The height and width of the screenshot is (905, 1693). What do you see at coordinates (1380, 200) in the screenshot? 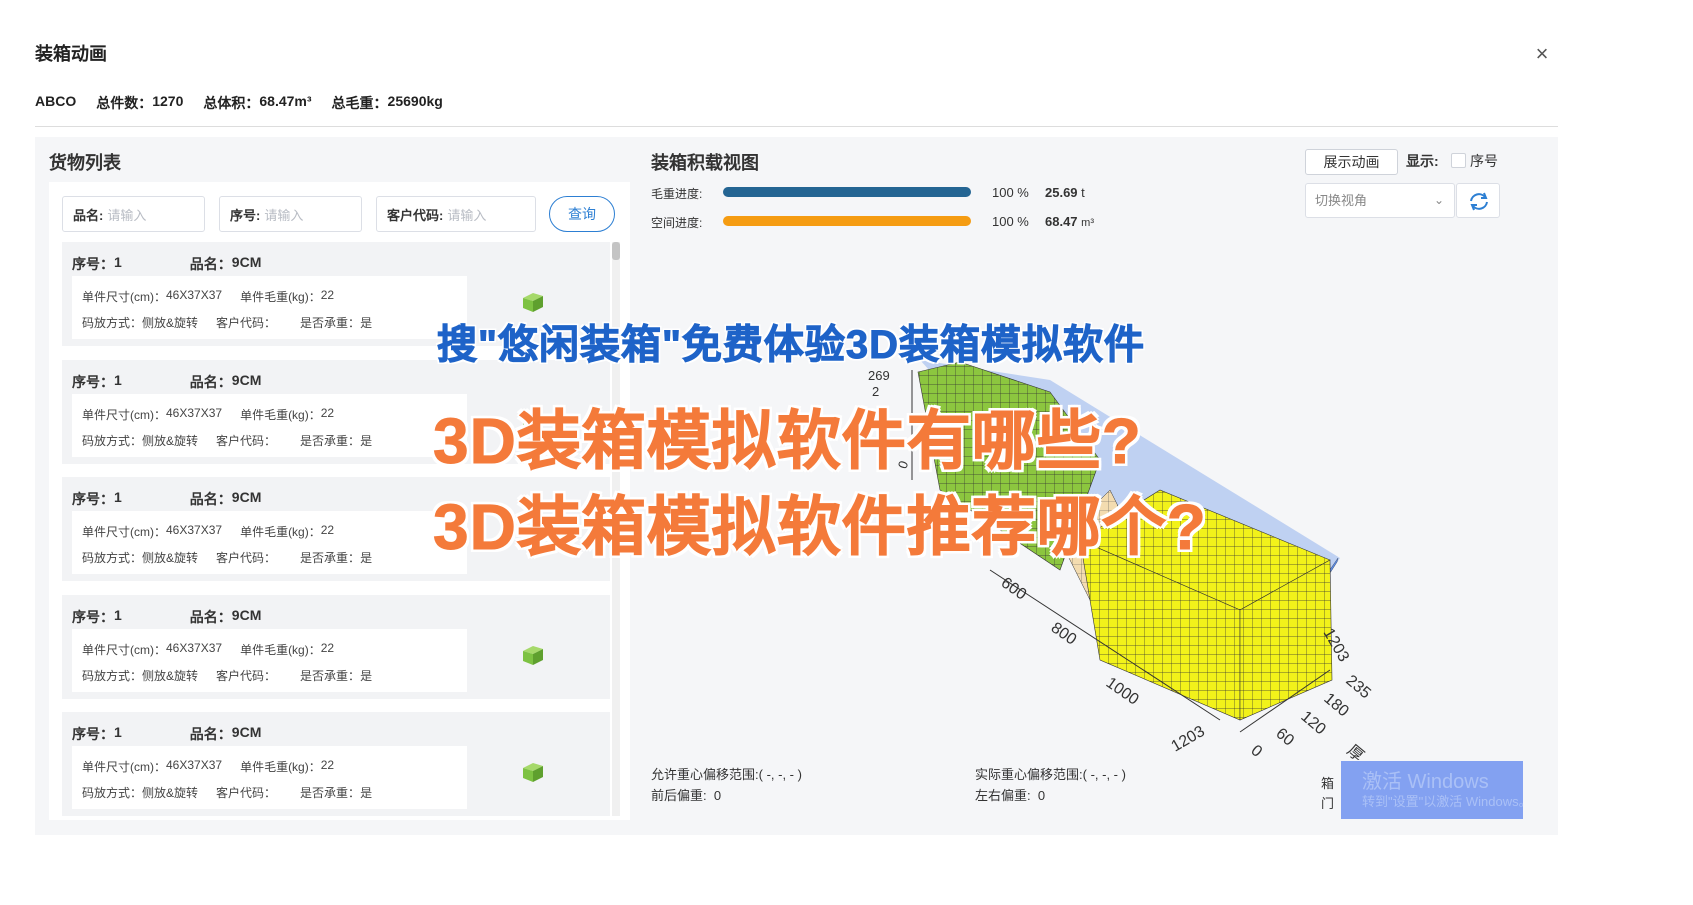
I see `view-angle-select: 切换视角 ⌄` at bounding box center [1380, 200].